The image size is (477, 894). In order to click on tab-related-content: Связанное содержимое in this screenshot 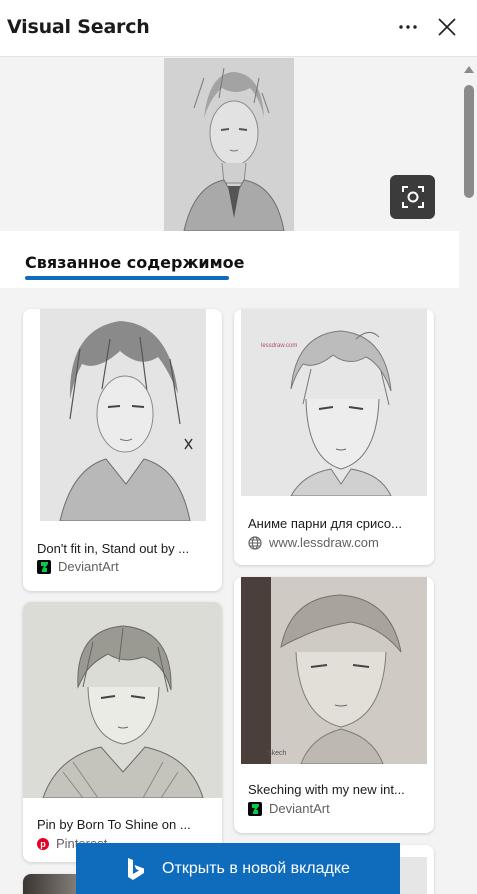, I will do `click(135, 262)`.